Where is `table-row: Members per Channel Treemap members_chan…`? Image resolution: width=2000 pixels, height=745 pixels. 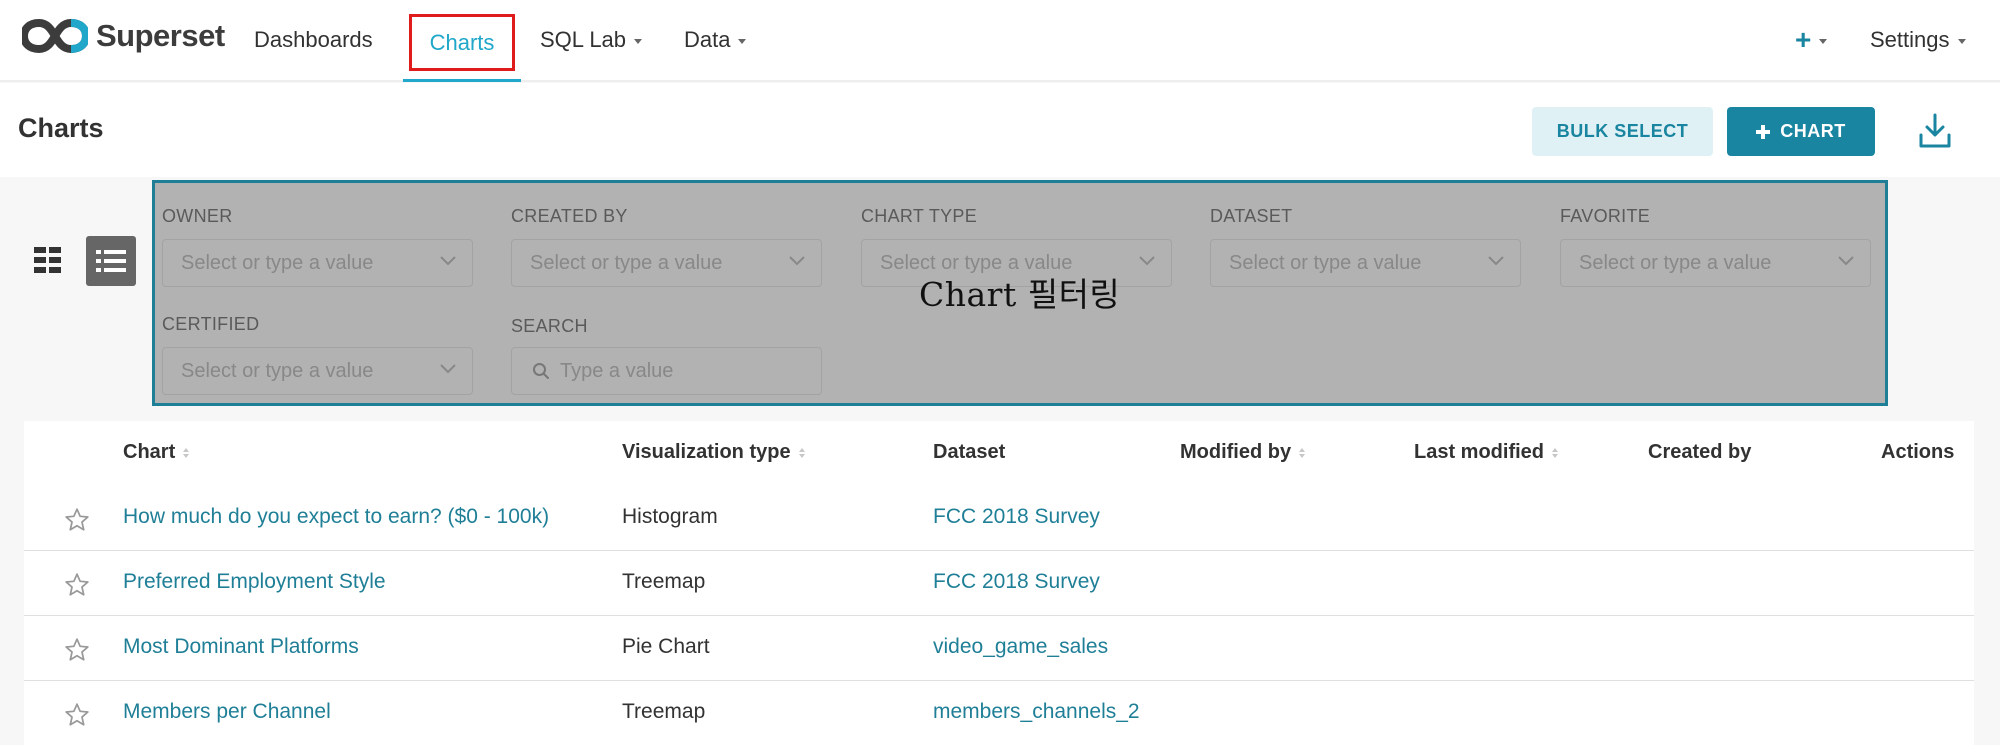 table-row: Members per Channel Treemap members_chan… is located at coordinates (999, 713).